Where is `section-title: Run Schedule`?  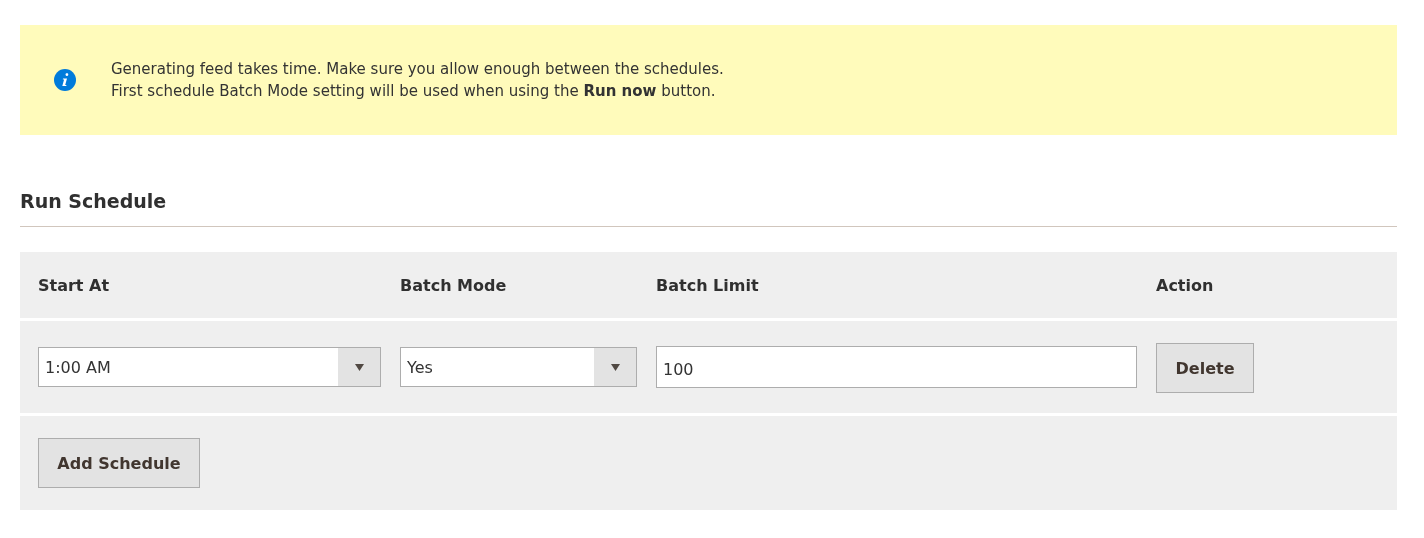 section-title: Run Schedule is located at coordinates (708, 208).